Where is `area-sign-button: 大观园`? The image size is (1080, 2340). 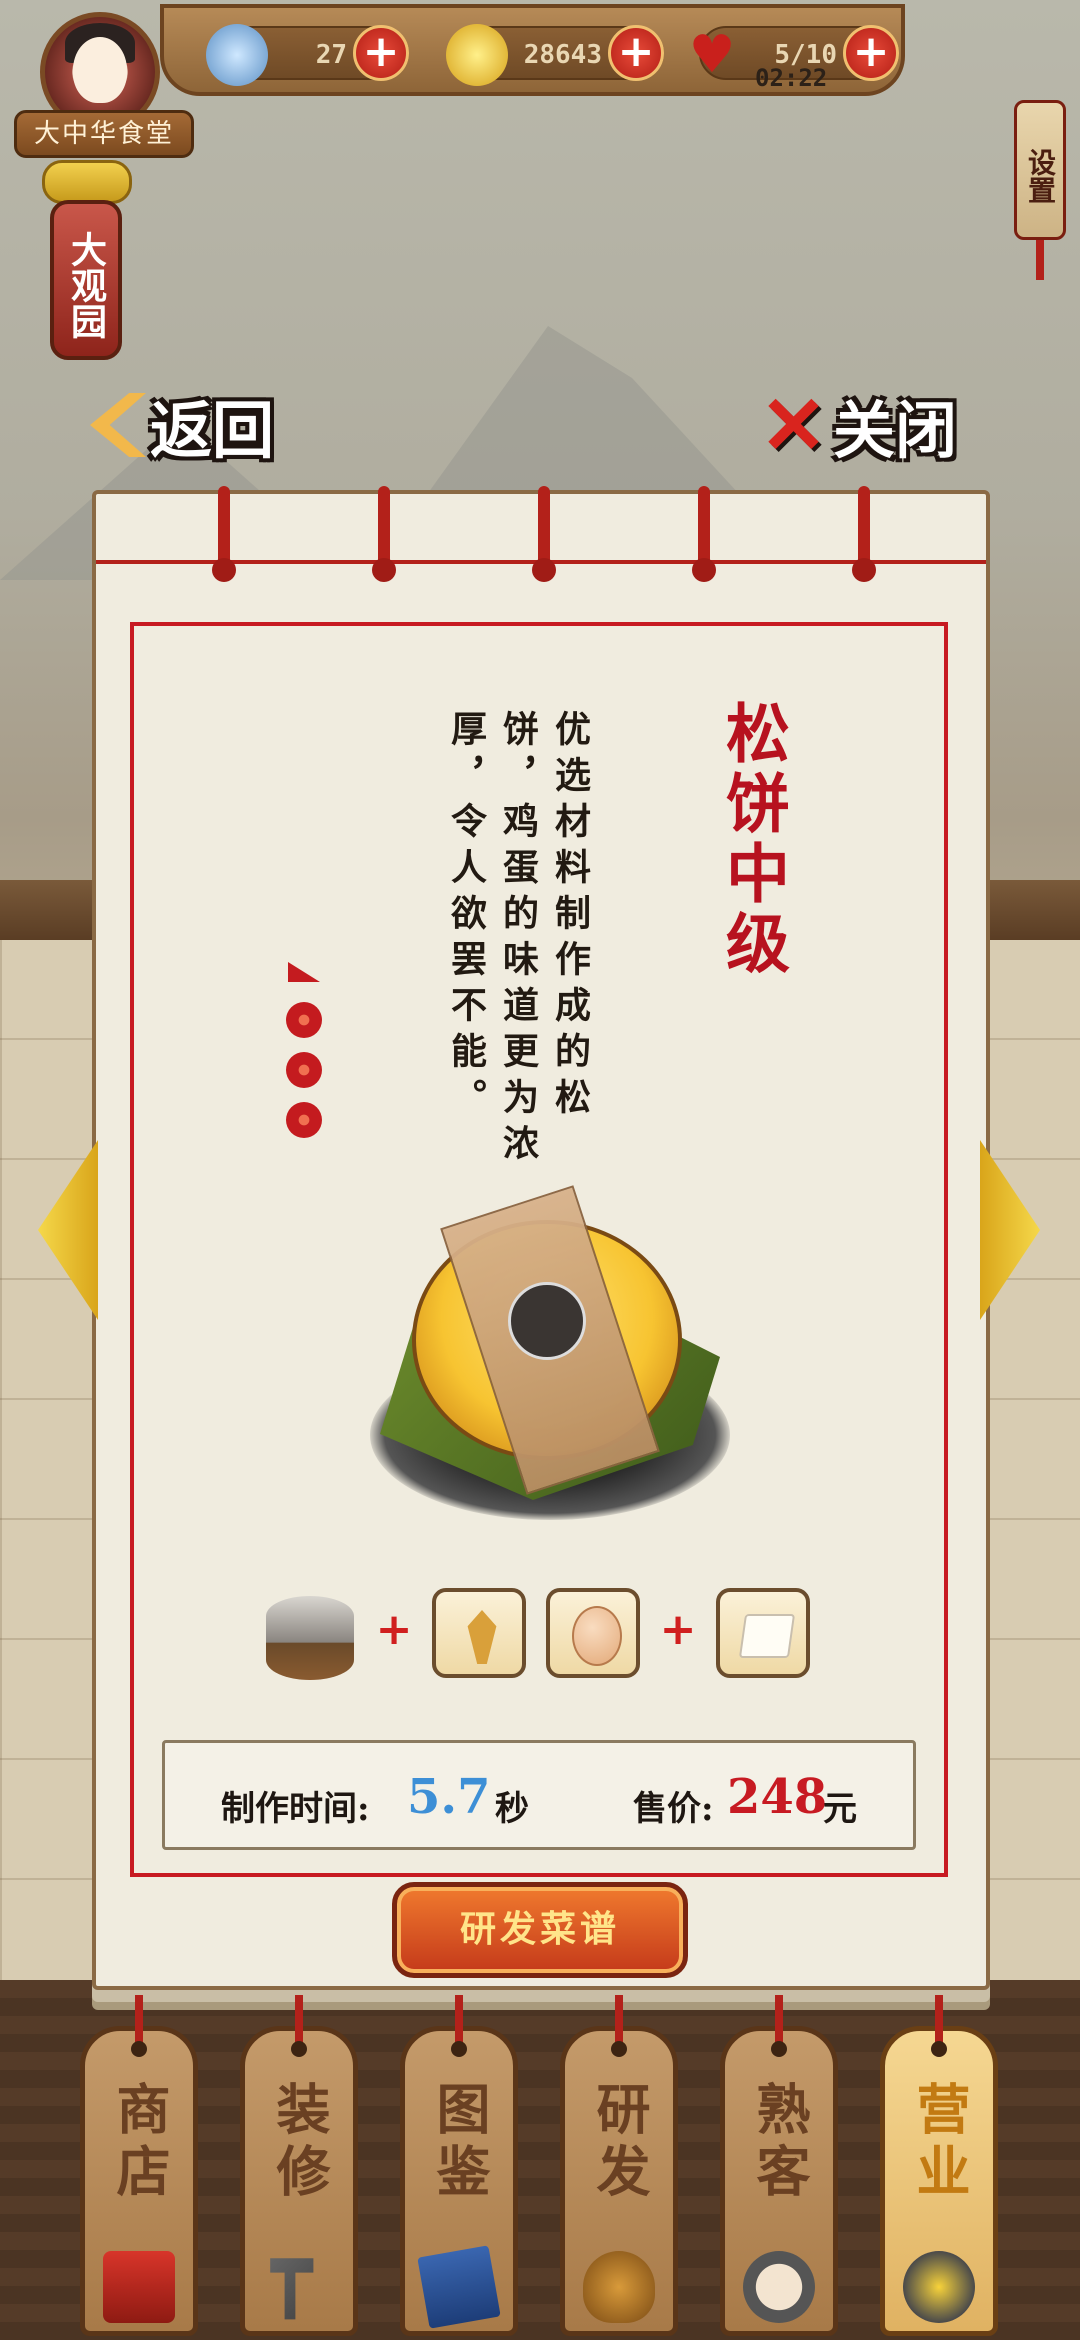 area-sign-button: 大观园 is located at coordinates (86, 280).